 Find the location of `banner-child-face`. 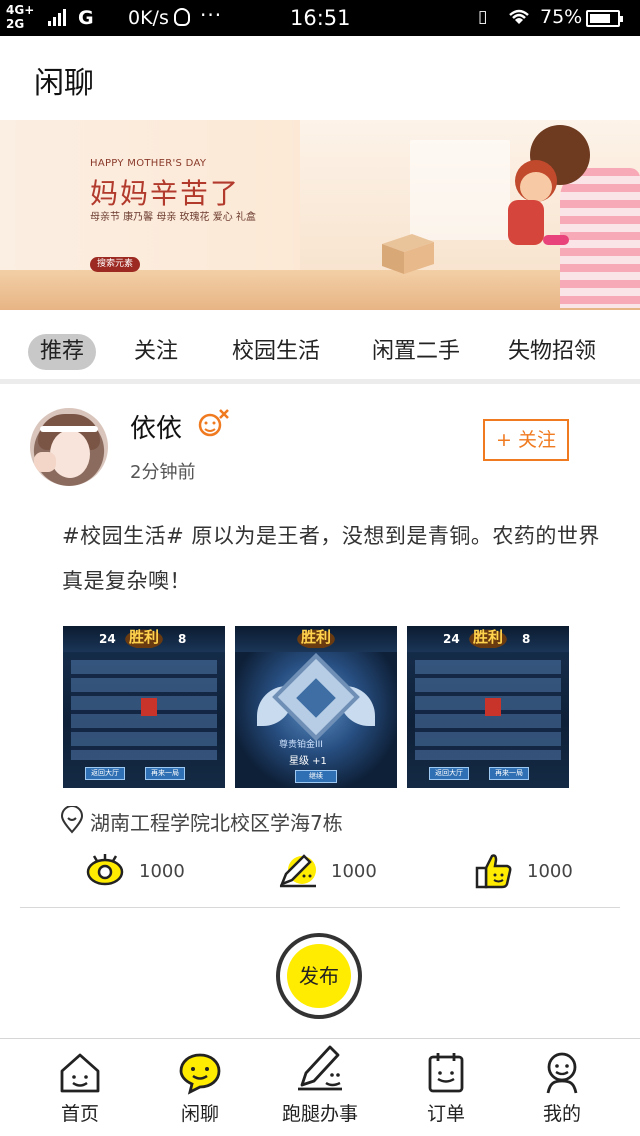

banner-child-face is located at coordinates (536, 187).